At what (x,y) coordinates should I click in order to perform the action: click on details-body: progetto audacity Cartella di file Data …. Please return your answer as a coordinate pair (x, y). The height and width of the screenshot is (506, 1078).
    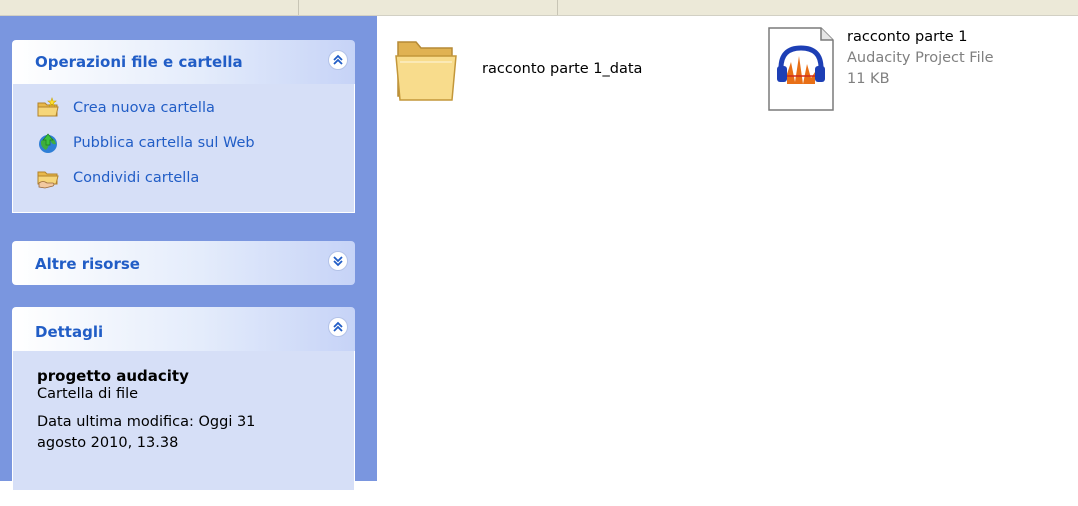
    Looking at the image, I should click on (183, 421).